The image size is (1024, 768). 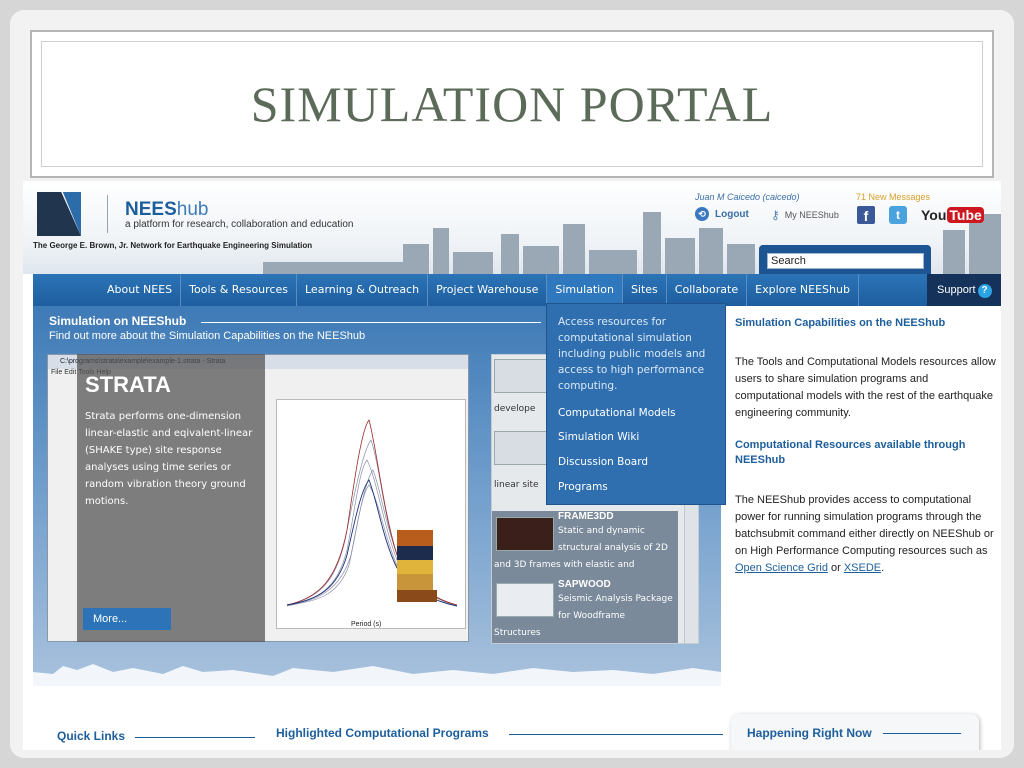 What do you see at coordinates (617, 413) in the screenshot?
I see `dropdown-computational-models: Computational Models` at bounding box center [617, 413].